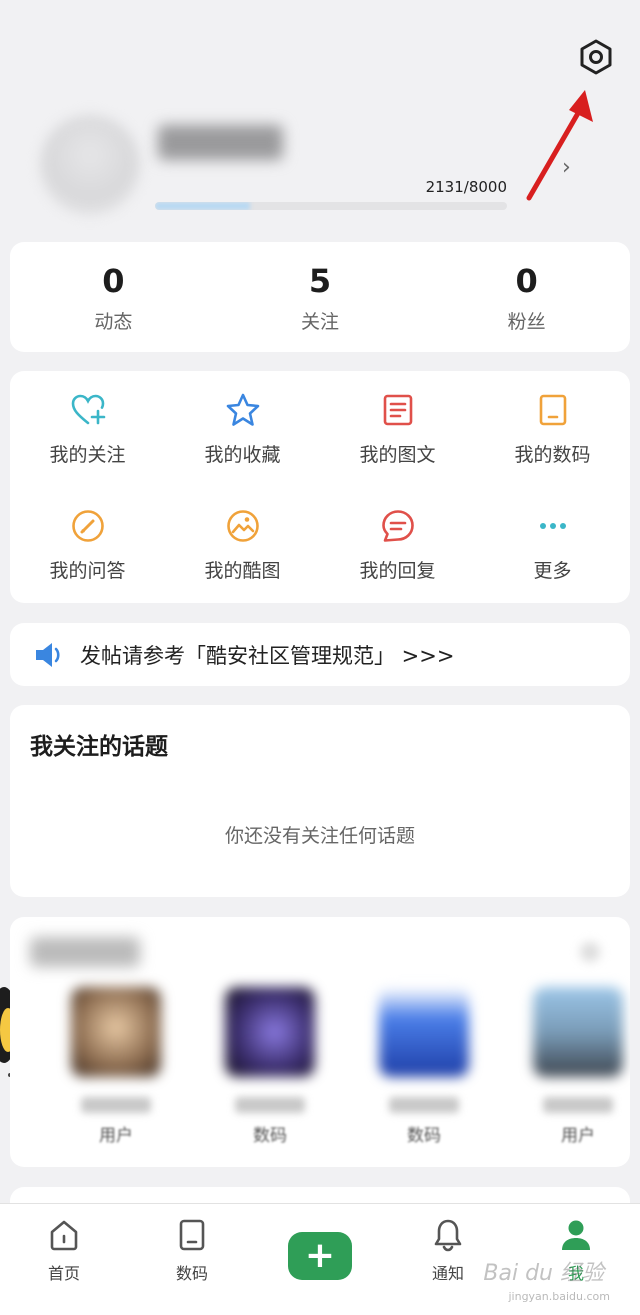 This screenshot has width=640, height=1315. I want to click on level-progress-track, so click(331, 206).